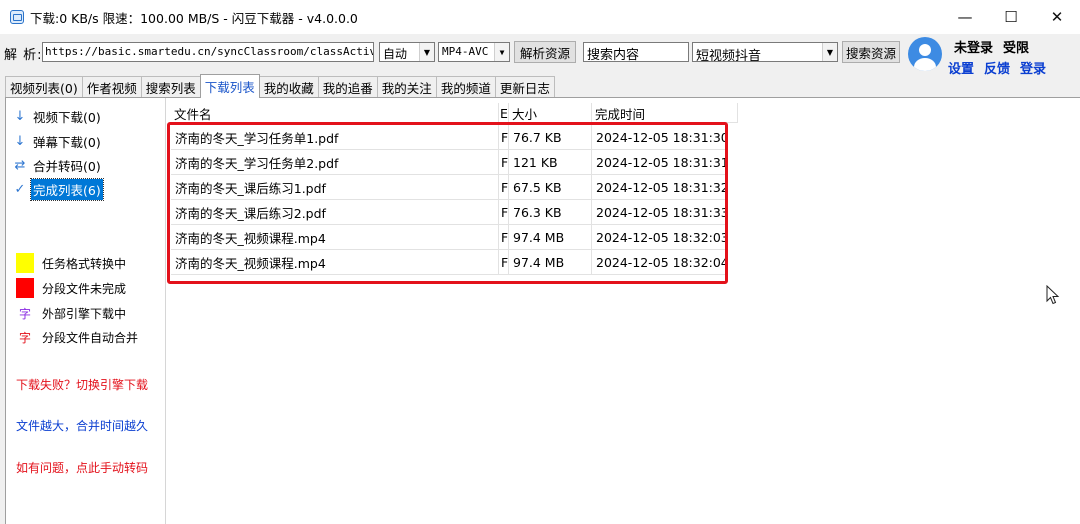 The height and width of the screenshot is (524, 1080). I want to click on tab-following-series: 我的追番, so click(347, 86).